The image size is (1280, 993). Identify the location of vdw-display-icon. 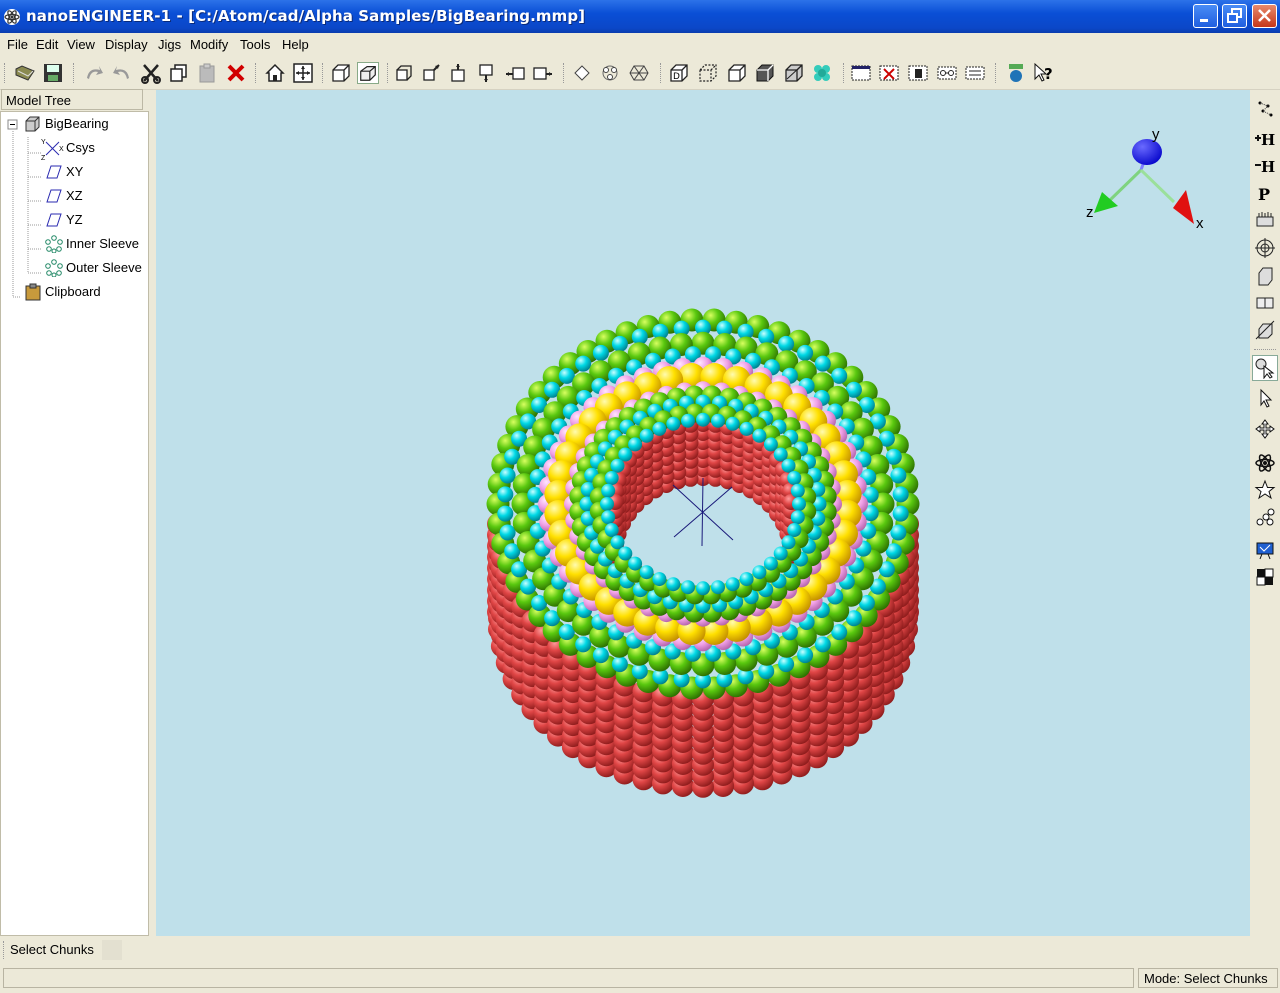
(822, 73).